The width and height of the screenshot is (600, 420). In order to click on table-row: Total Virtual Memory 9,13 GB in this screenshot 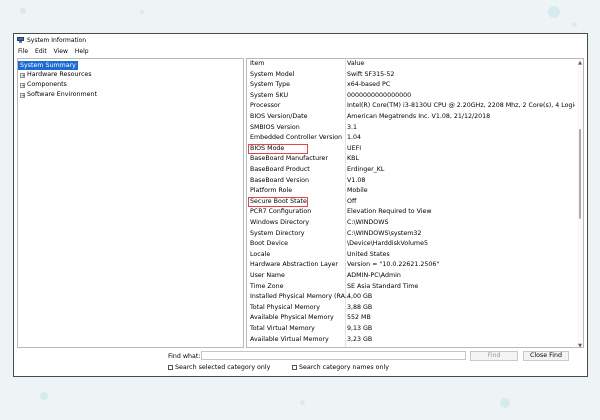, I will do `click(412, 329)`.